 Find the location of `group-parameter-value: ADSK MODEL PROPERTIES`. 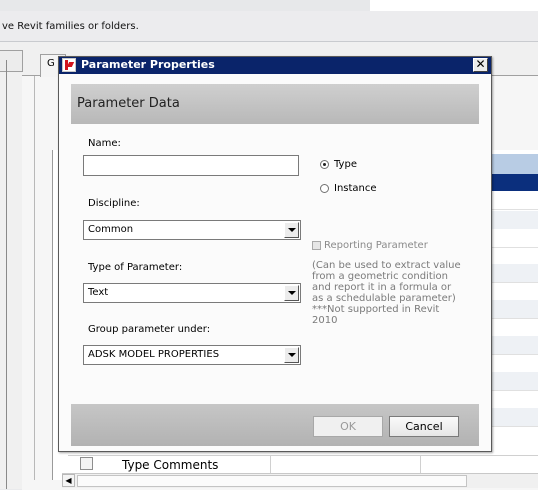

group-parameter-value: ADSK MODEL PROPERTIES is located at coordinates (154, 354).